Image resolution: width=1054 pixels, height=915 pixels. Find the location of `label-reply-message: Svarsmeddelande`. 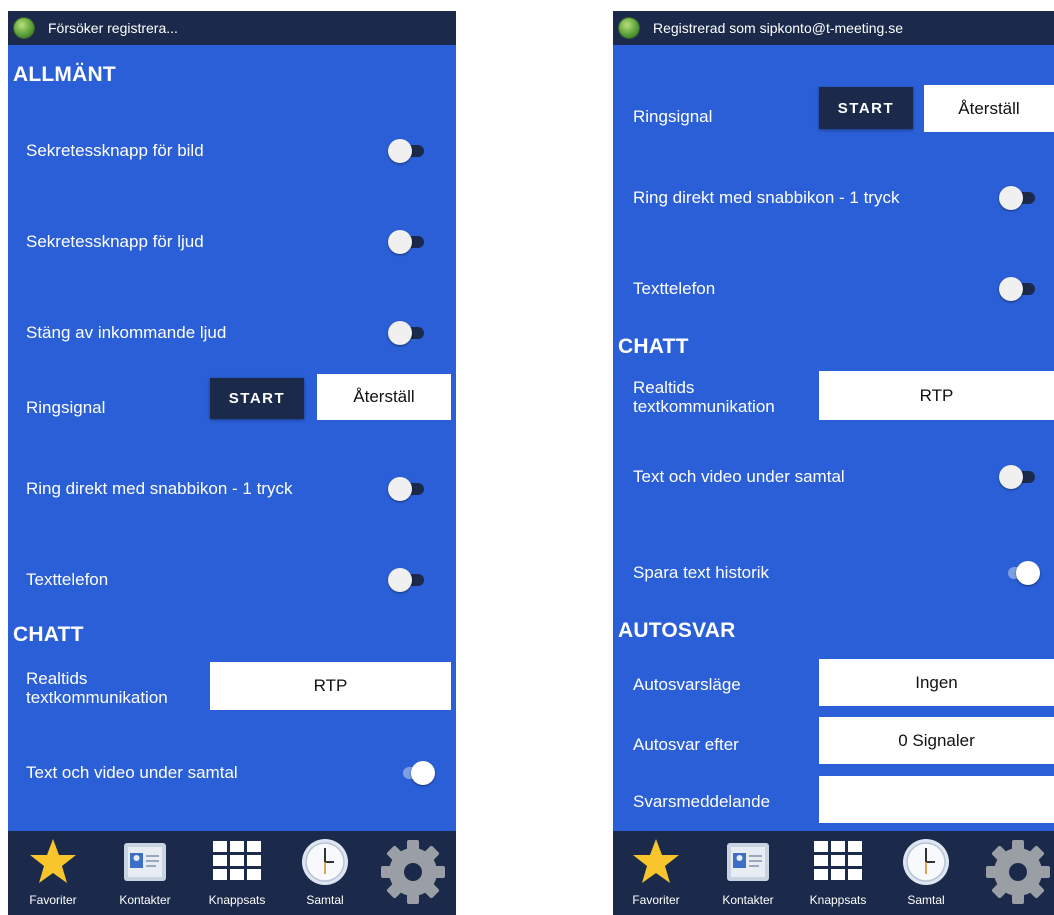

label-reply-message: Svarsmeddelande is located at coordinates (702, 801).